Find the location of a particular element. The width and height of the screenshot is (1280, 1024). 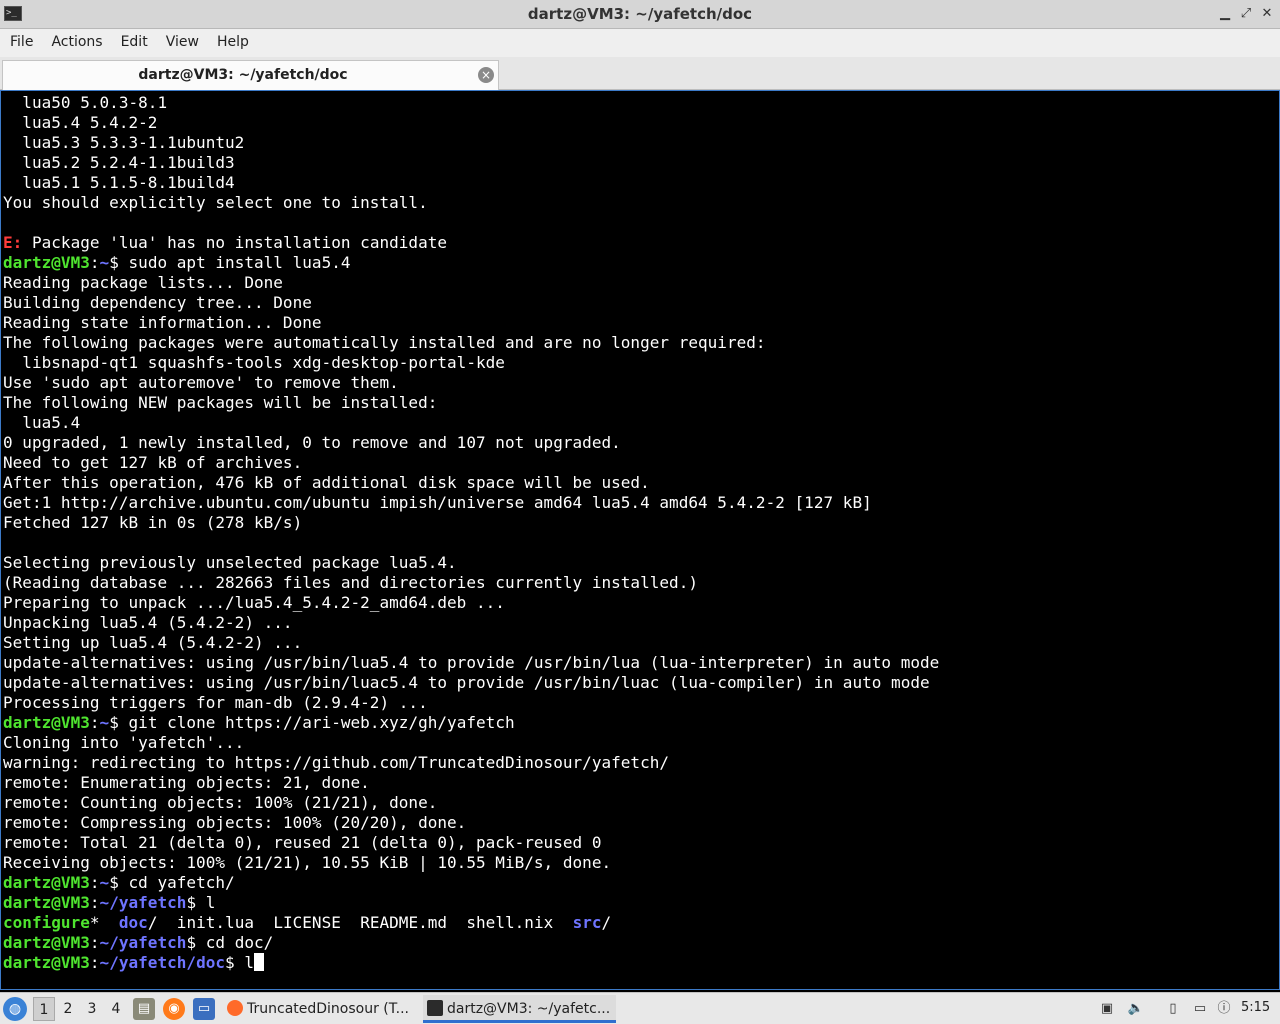

workspace-2: 2 is located at coordinates (68, 1009).